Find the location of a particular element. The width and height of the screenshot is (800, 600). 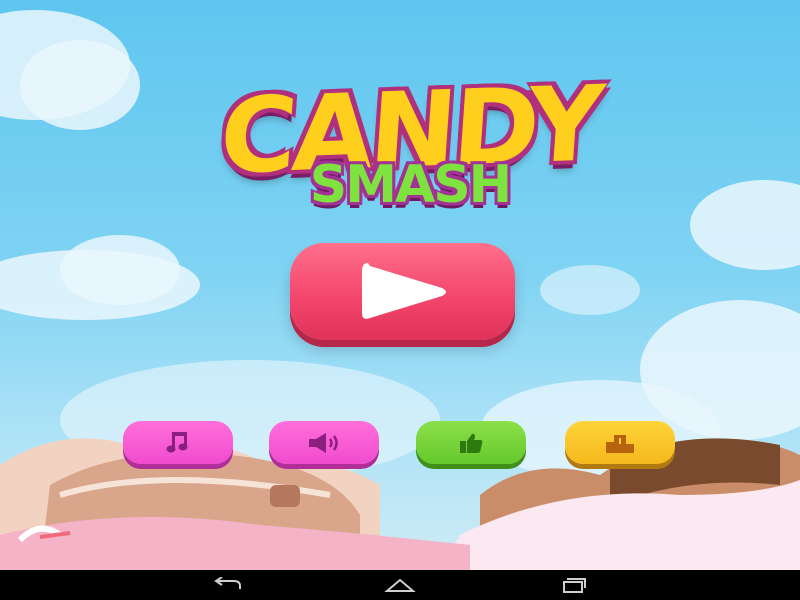

home-icon is located at coordinates (400, 585).